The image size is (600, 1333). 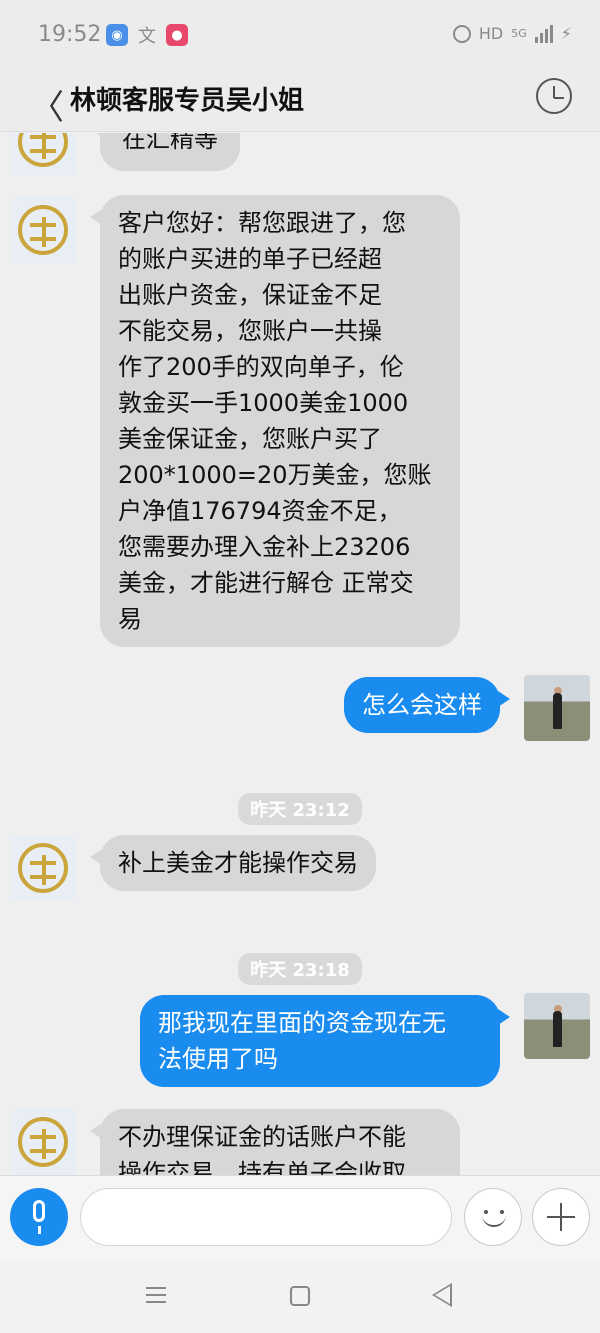 I want to click on message-line: 不办理保证金的话账户不能, so click(x=262, y=1137).